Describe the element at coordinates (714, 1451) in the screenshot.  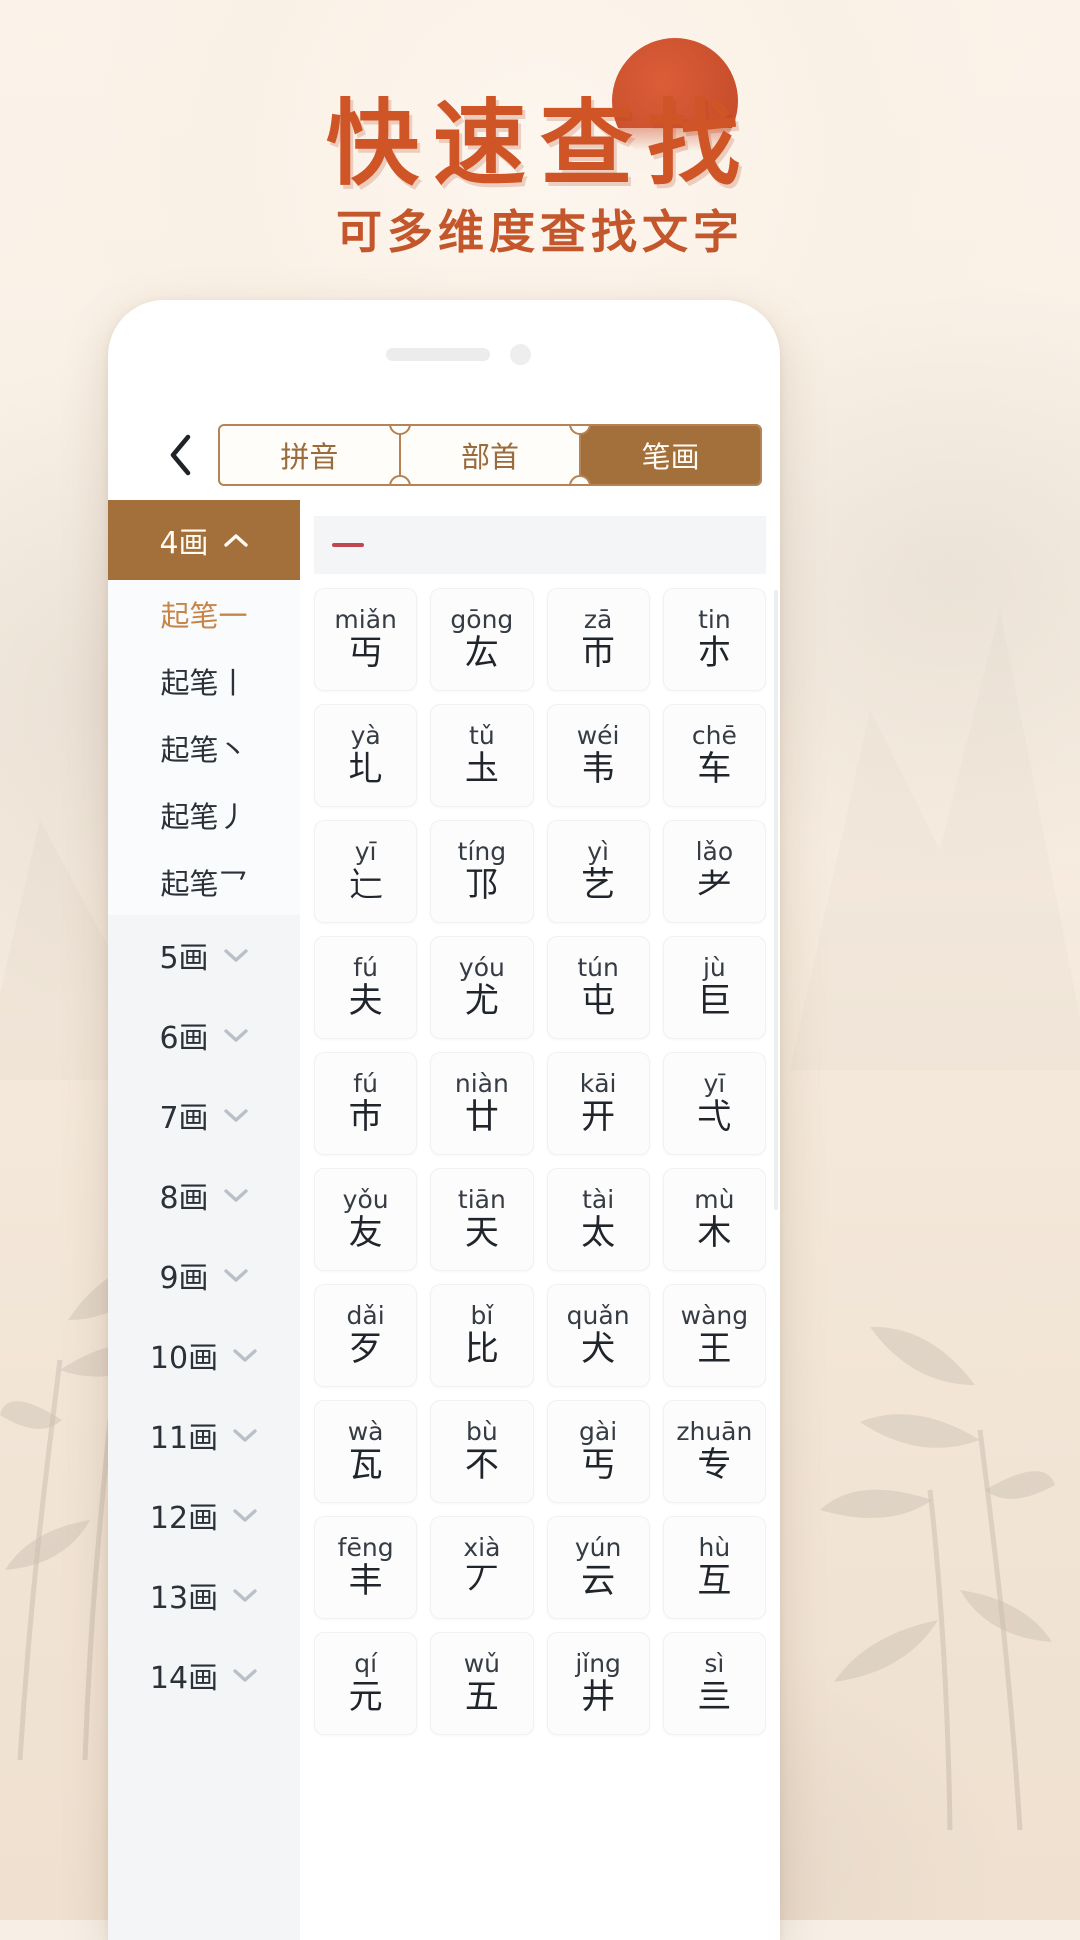
I see `character-cell: zhuān 专` at that location.